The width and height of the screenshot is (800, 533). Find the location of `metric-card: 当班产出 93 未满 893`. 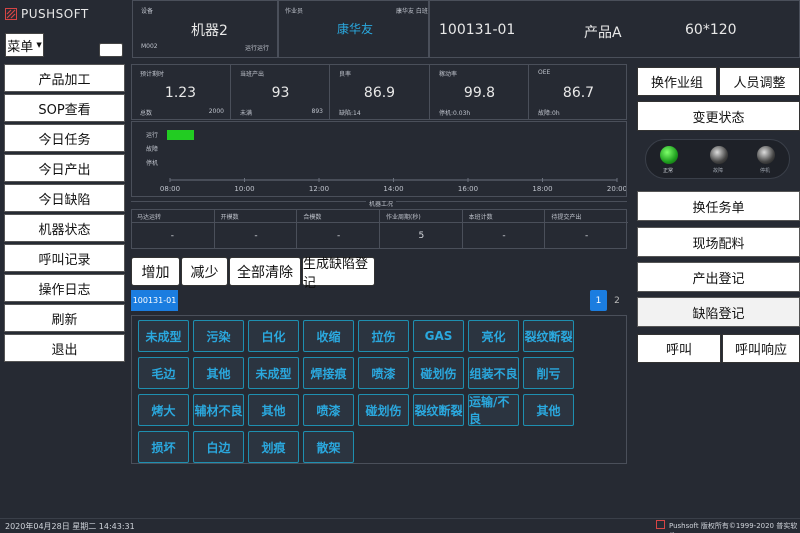

metric-card: 当班产出 93 未满 893 is located at coordinates (279, 92).